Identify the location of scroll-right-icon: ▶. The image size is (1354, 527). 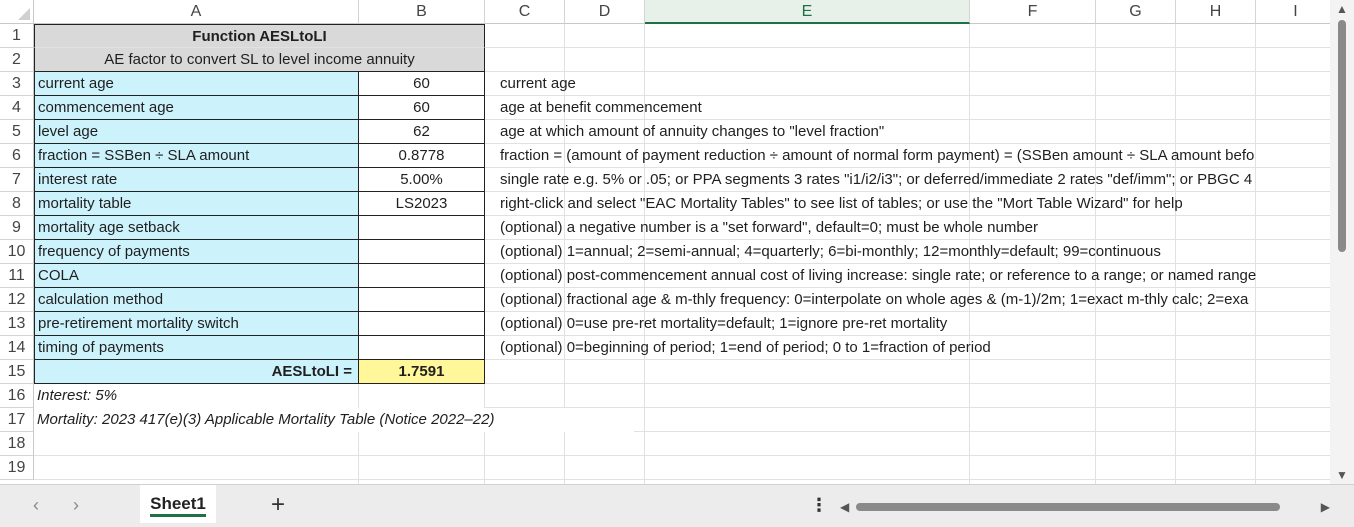
(1325, 507).